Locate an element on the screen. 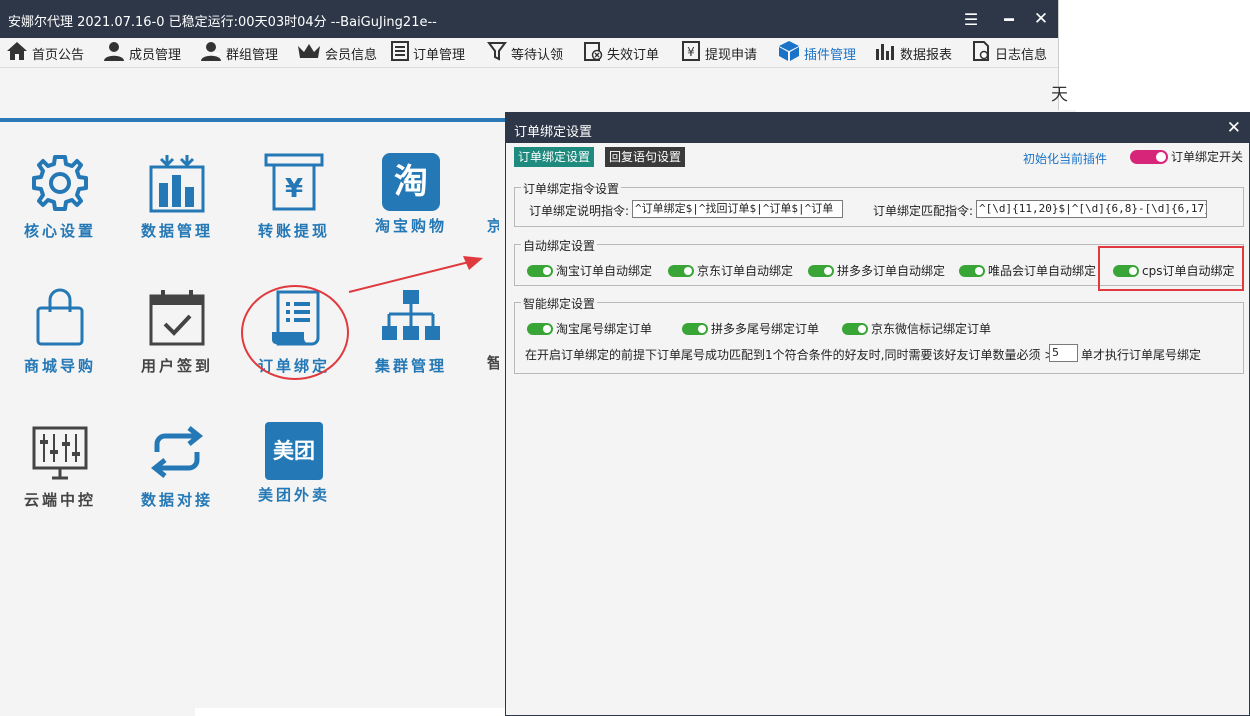 This screenshot has width=1250, height=716. tab-groups: 群组管理 is located at coordinates (239, 53).